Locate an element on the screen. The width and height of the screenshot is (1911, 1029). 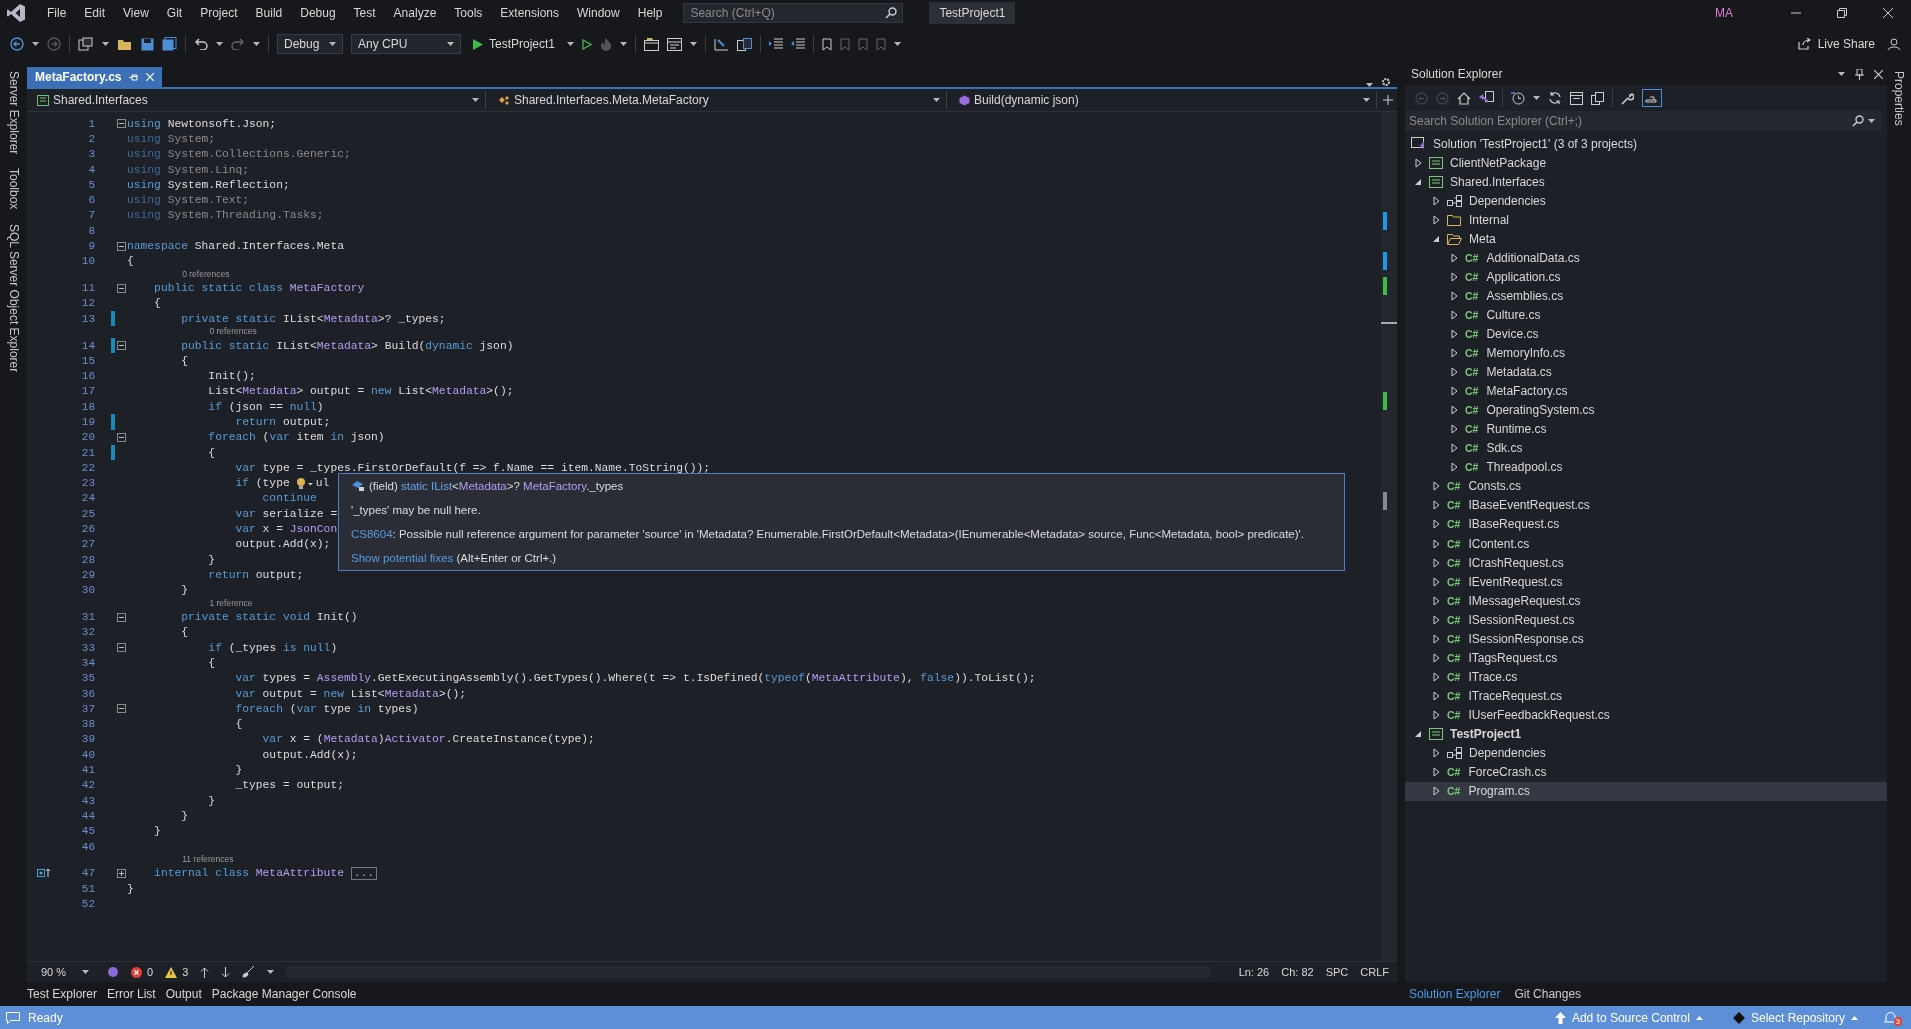
folder-icon is located at coordinates (125, 44).